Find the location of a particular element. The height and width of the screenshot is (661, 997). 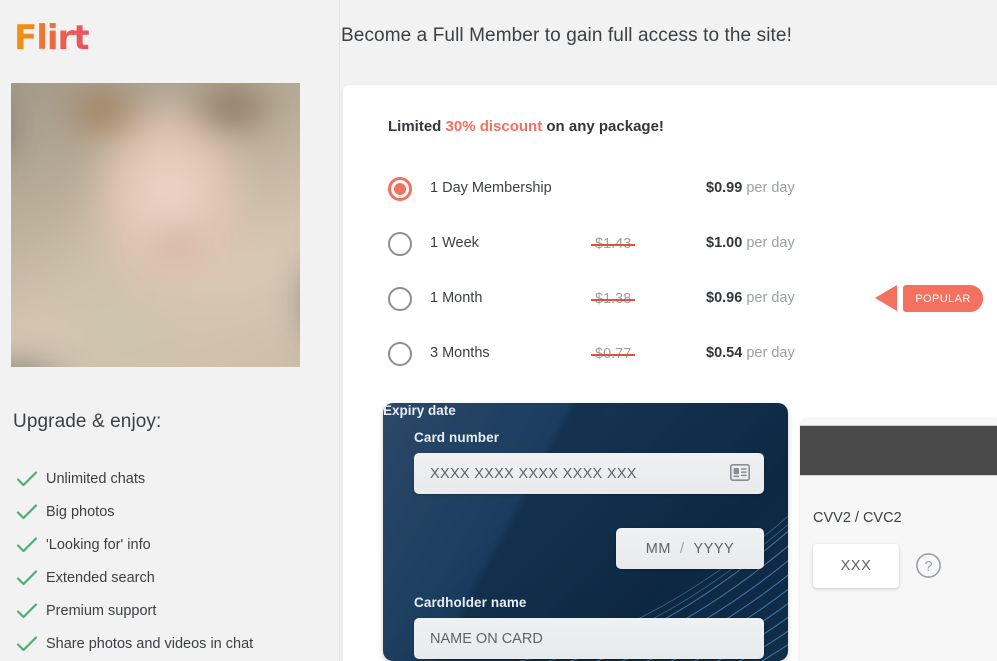

benefit-label: Premium support is located at coordinates (101, 610).